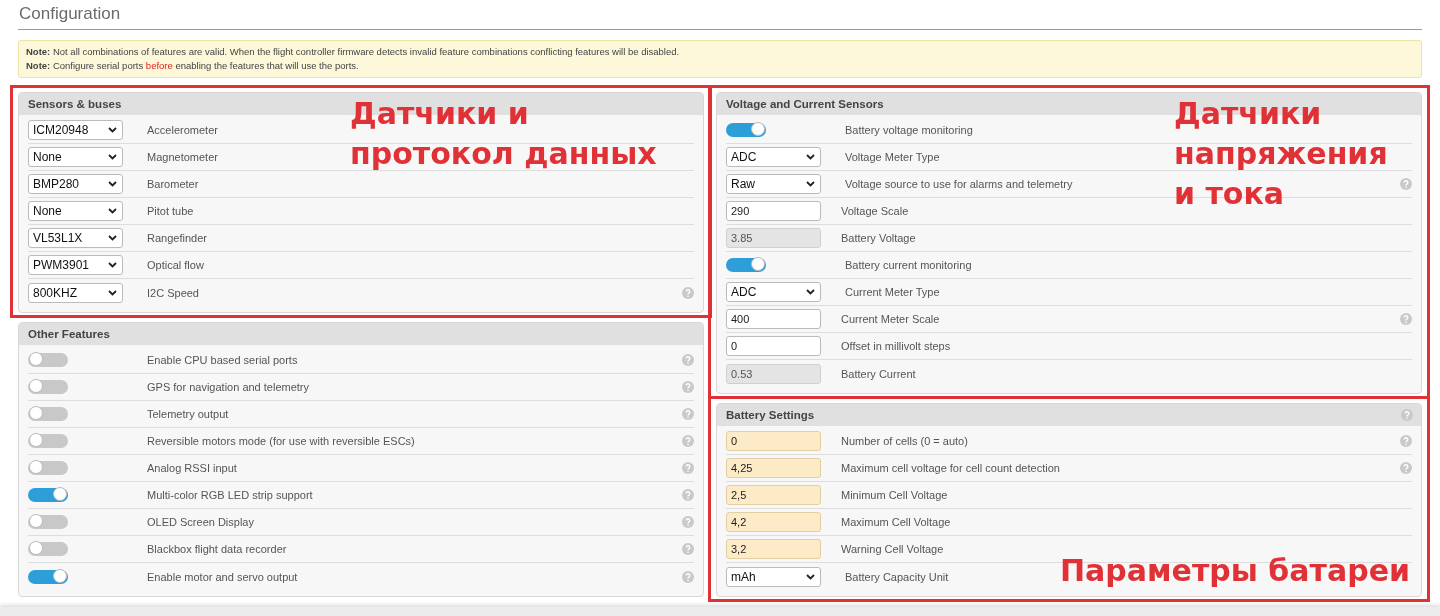 Image resolution: width=1440 pixels, height=616 pixels. What do you see at coordinates (805, 104) in the screenshot?
I see `panel-title: Voltage and Current Sensors` at bounding box center [805, 104].